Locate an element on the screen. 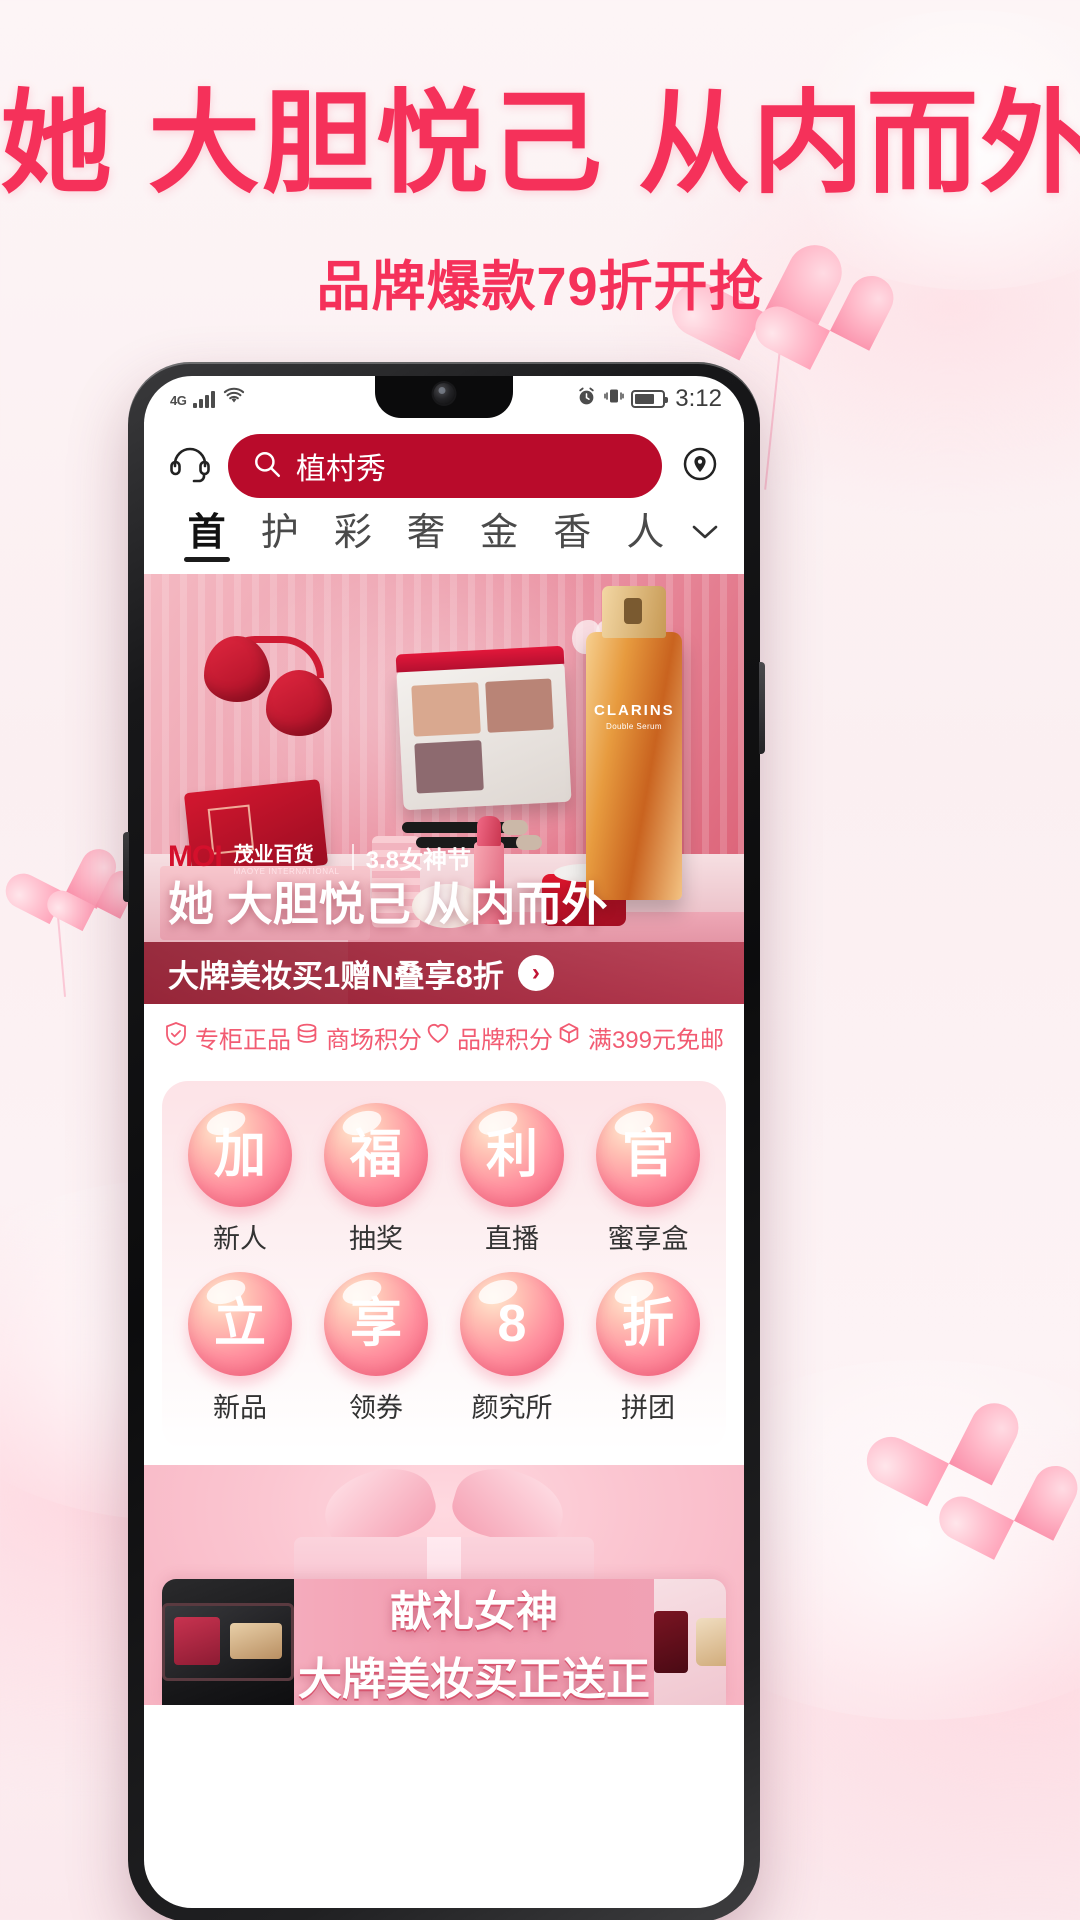 The height and width of the screenshot is (1920, 1080). phone-notch is located at coordinates (444, 397).